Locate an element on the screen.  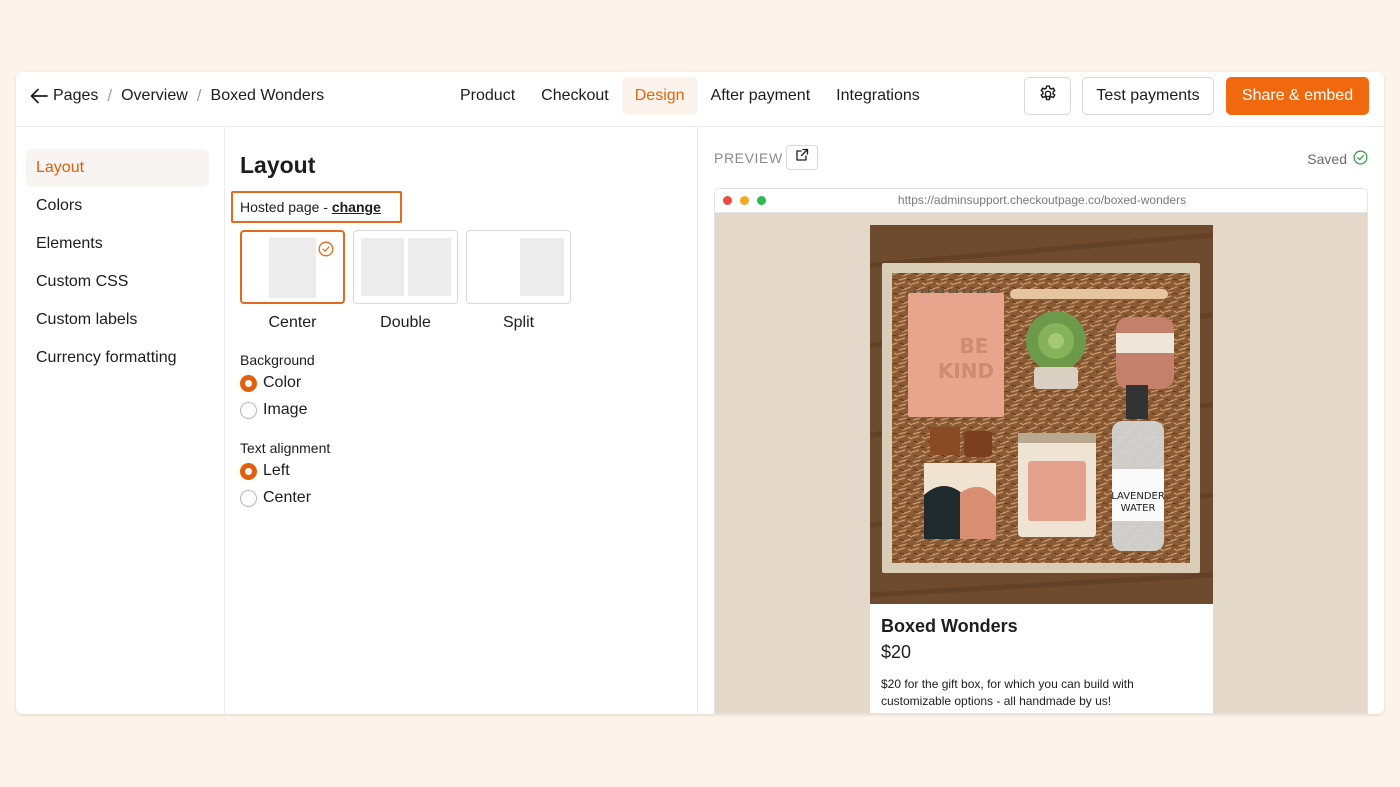
hosted-page-label: Hosted page - is located at coordinates (286, 207).